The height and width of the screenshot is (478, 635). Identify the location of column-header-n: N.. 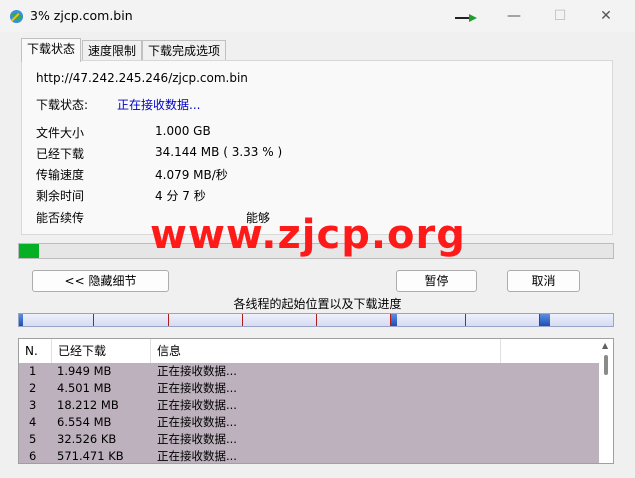
(35, 351).